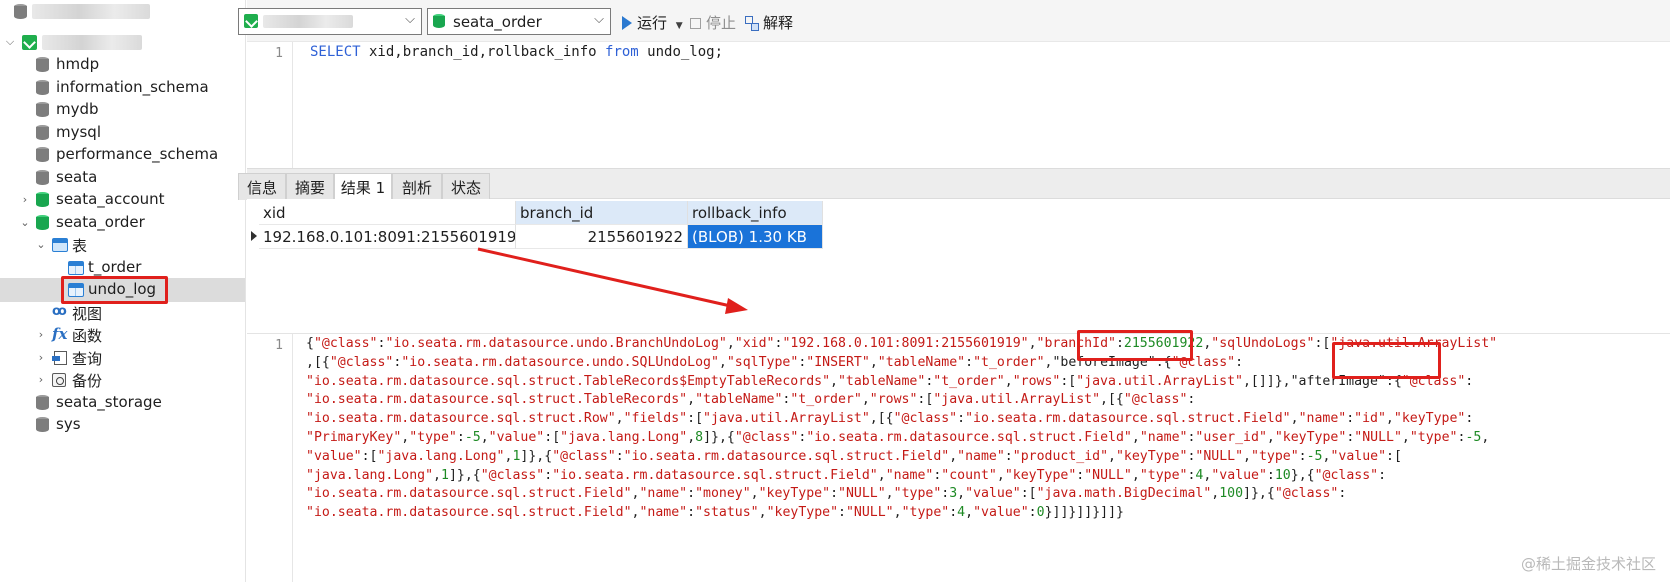 The image size is (1670, 582). I want to click on connection-row-active: ⌵, so click(122, 42).